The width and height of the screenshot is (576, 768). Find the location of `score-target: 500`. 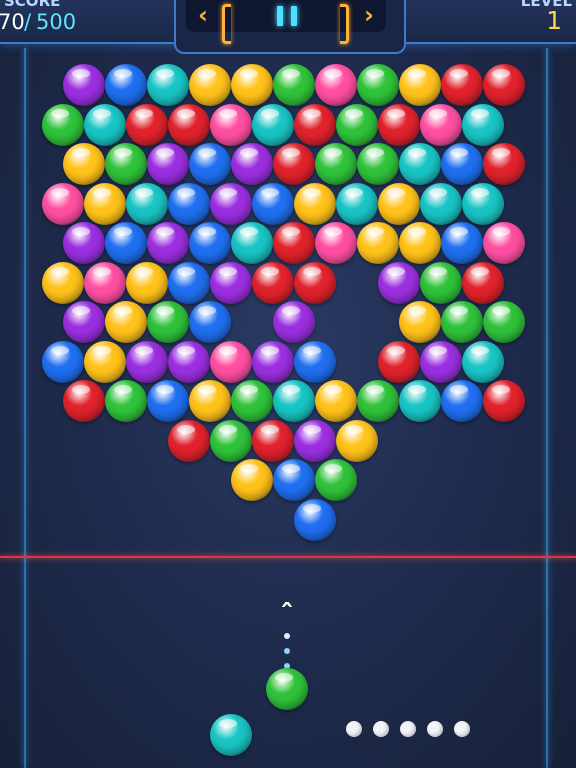

score-target: 500 is located at coordinates (56, 22).